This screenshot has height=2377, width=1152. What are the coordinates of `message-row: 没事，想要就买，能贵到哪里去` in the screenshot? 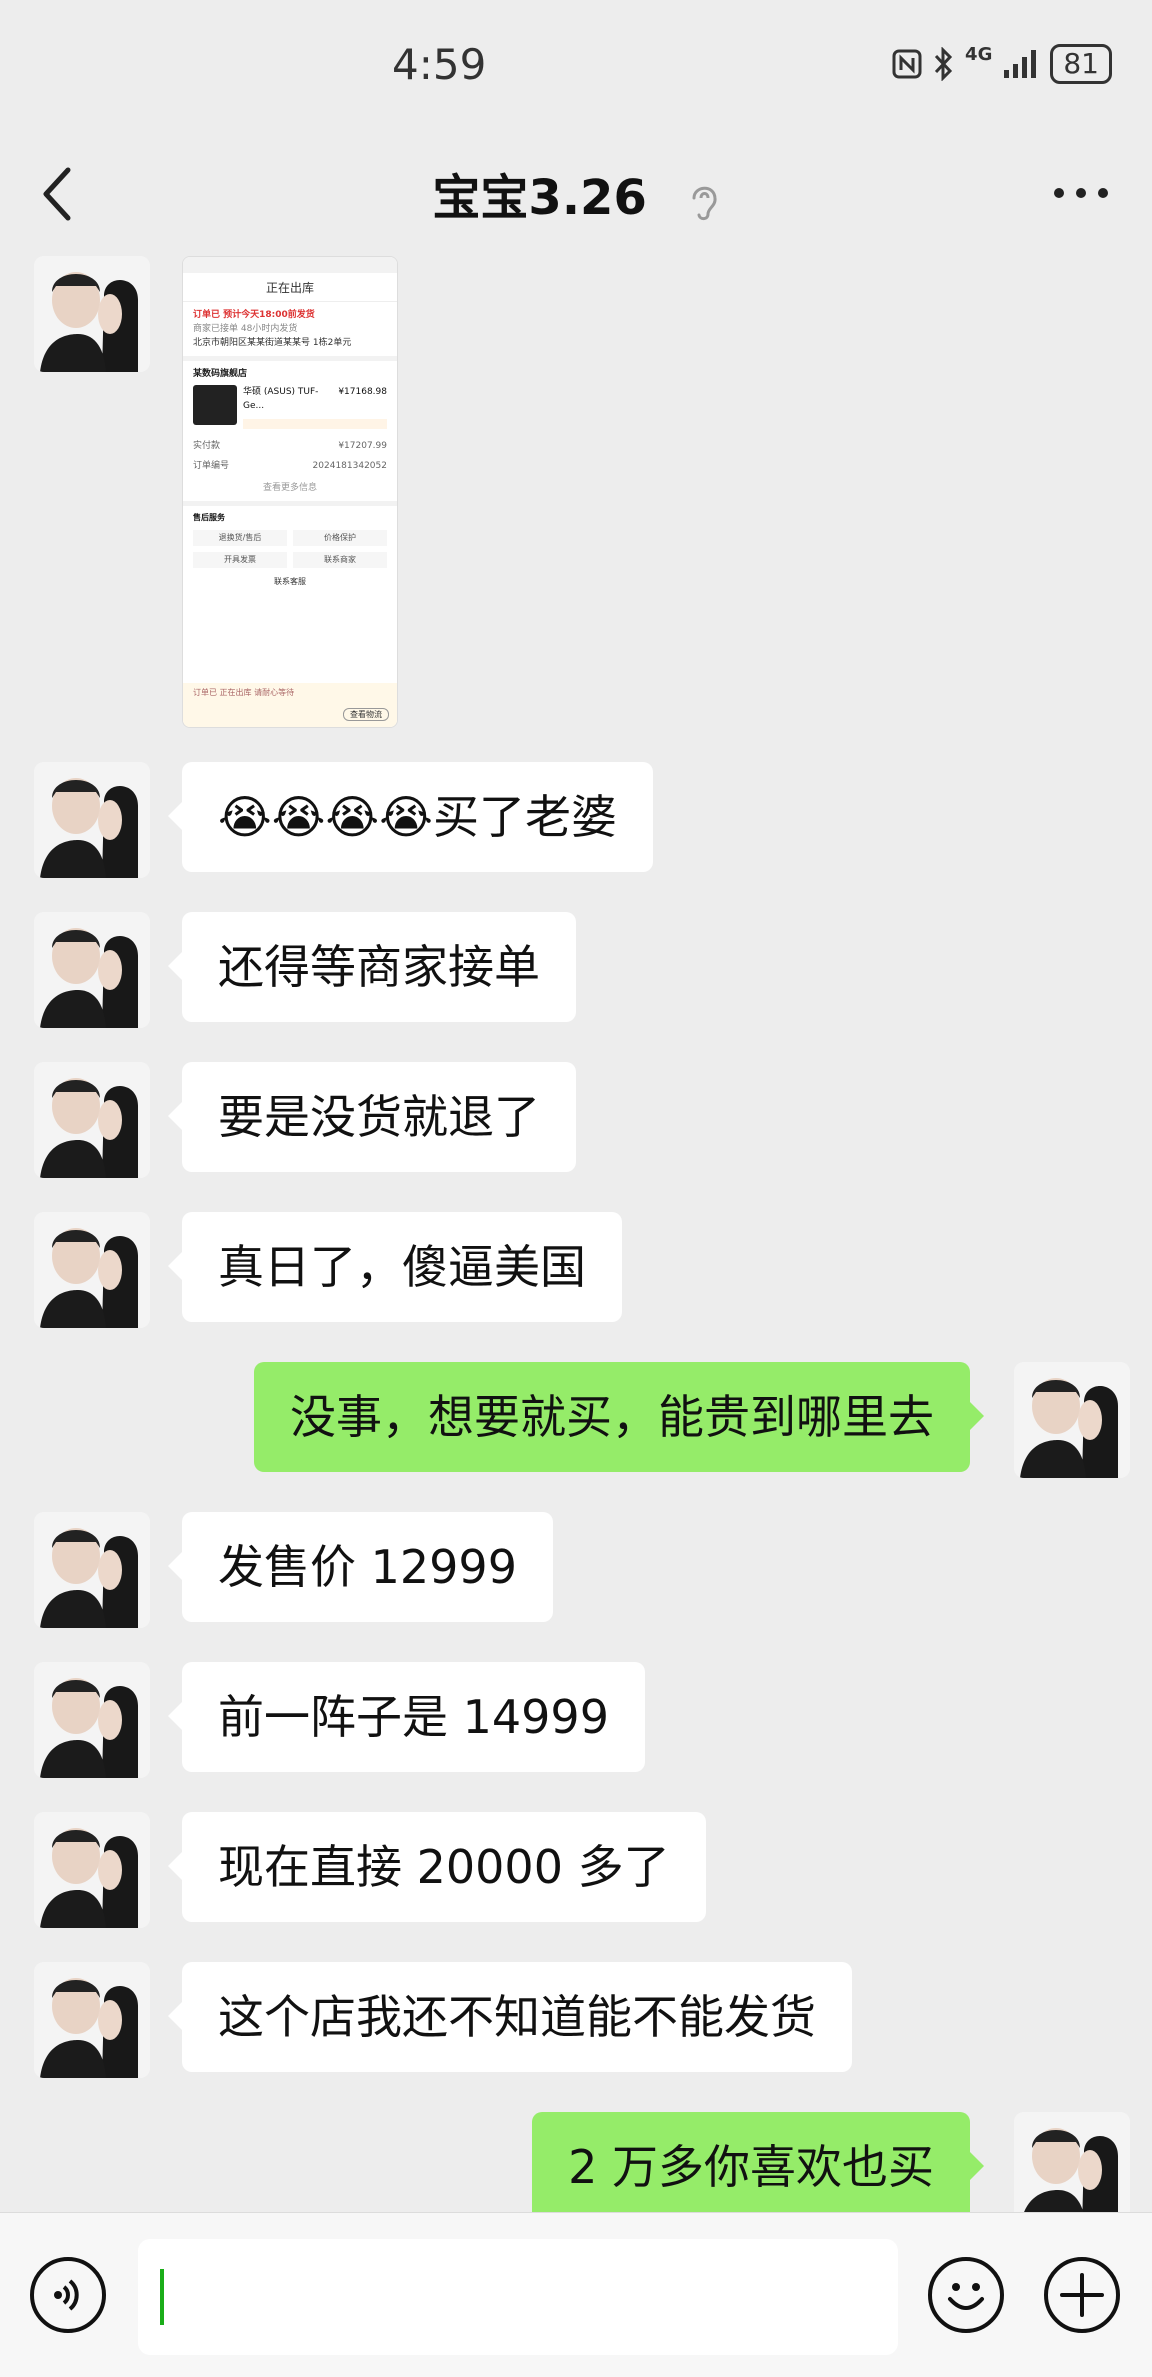 It's located at (576, 1420).